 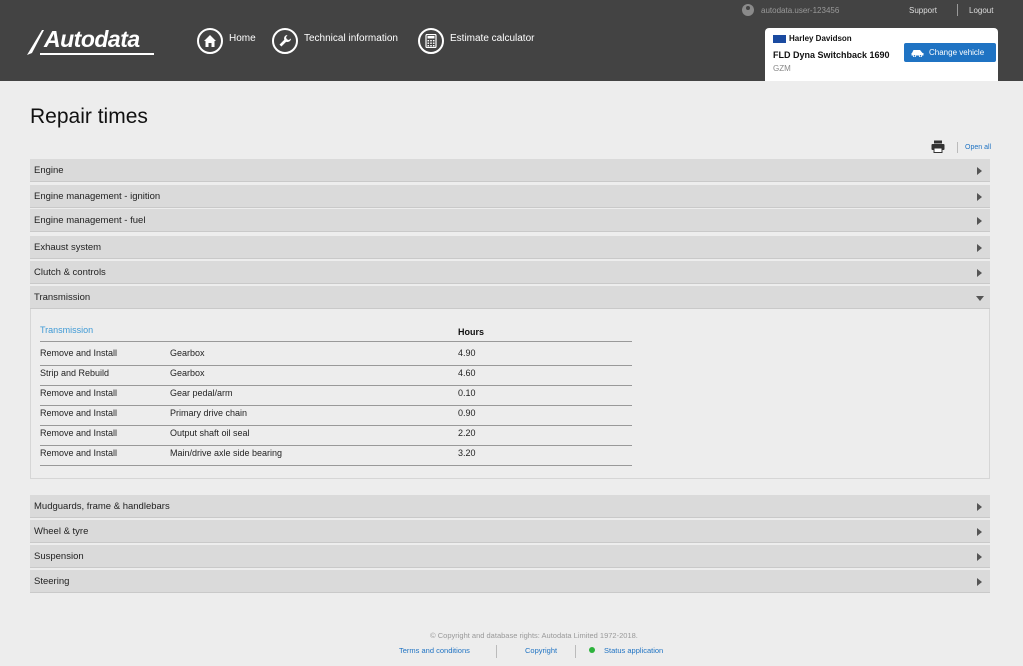 I want to click on hours-cell: 4.60, so click(x=467, y=373).